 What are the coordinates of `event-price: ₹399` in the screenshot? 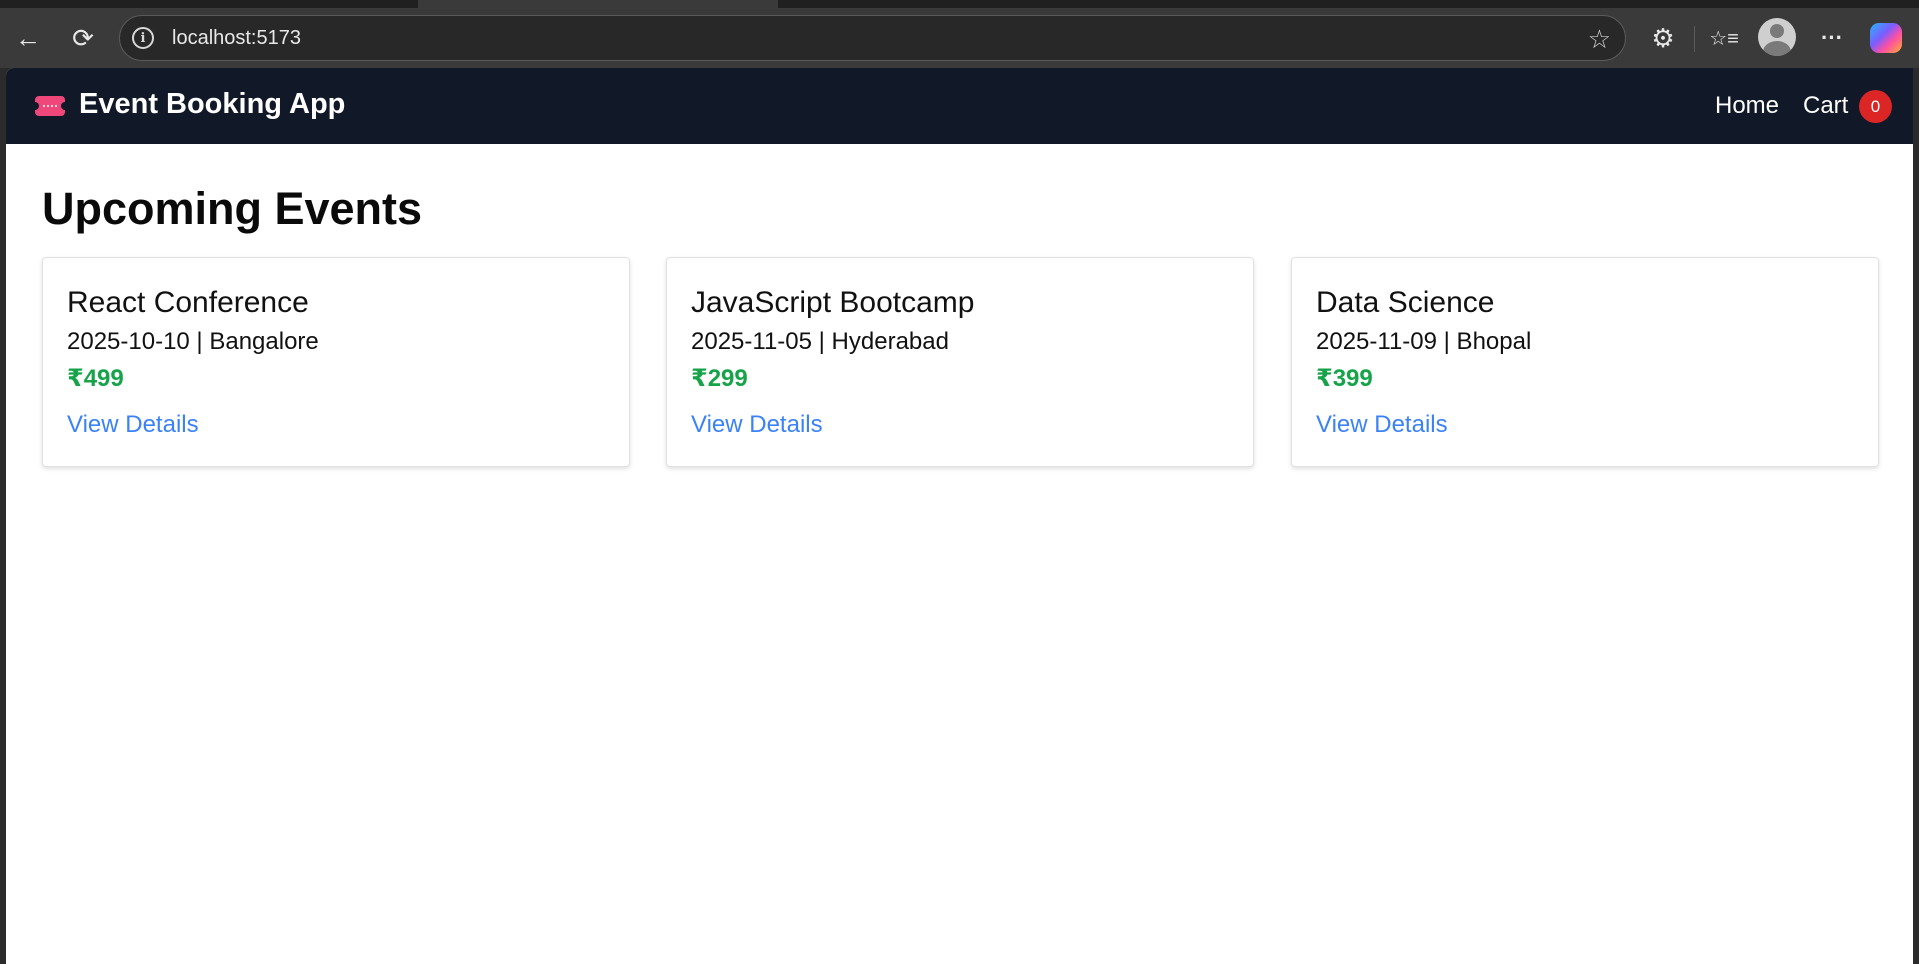 It's located at (1344, 378).